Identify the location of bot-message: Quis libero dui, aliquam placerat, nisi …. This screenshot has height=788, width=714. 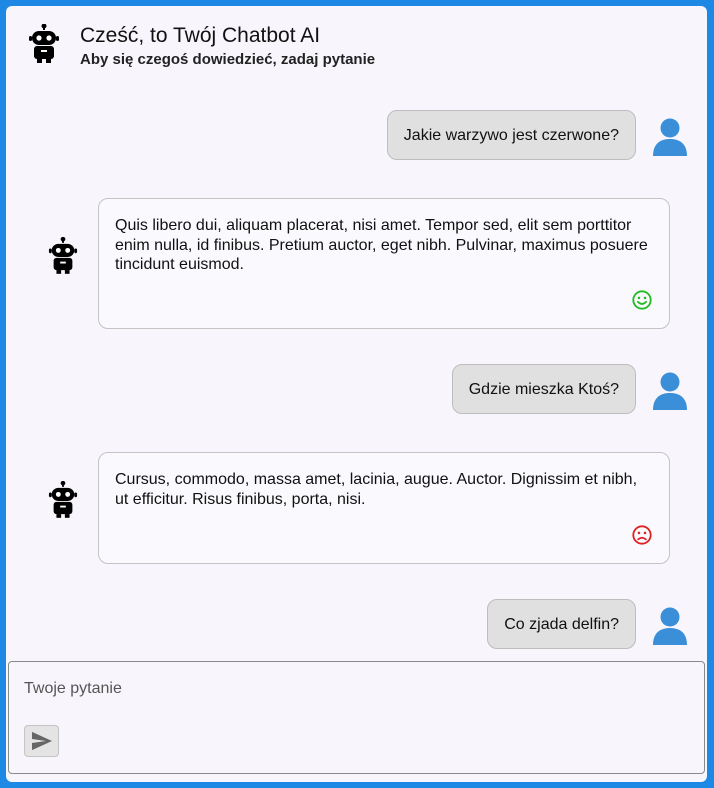
(384, 263).